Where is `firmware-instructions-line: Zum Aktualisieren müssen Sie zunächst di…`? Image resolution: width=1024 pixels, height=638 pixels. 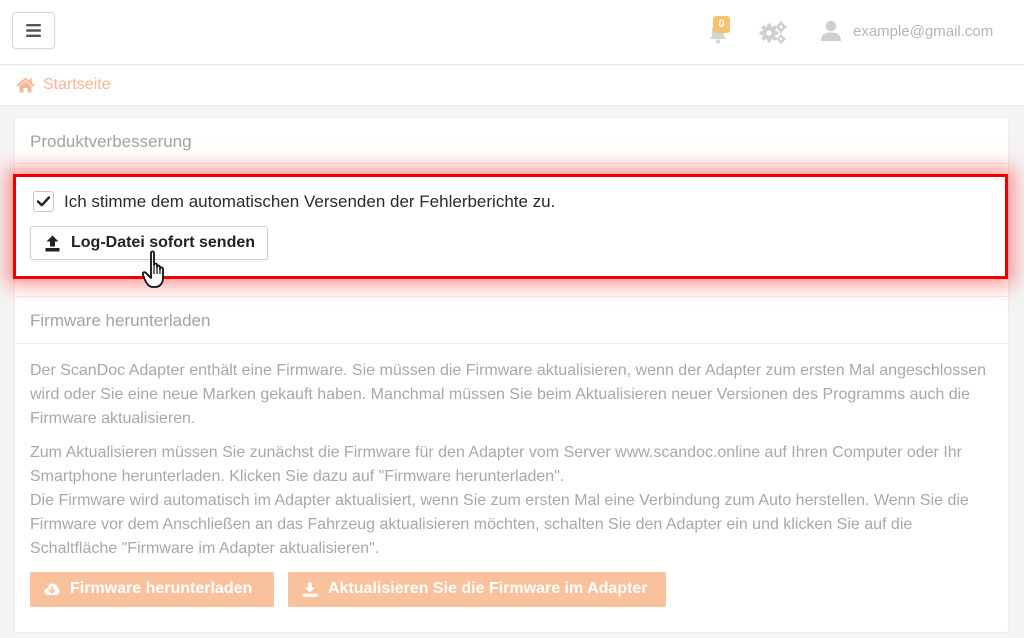 firmware-instructions-line: Zum Aktualisieren müssen Sie zunächst di… is located at coordinates (496, 464).